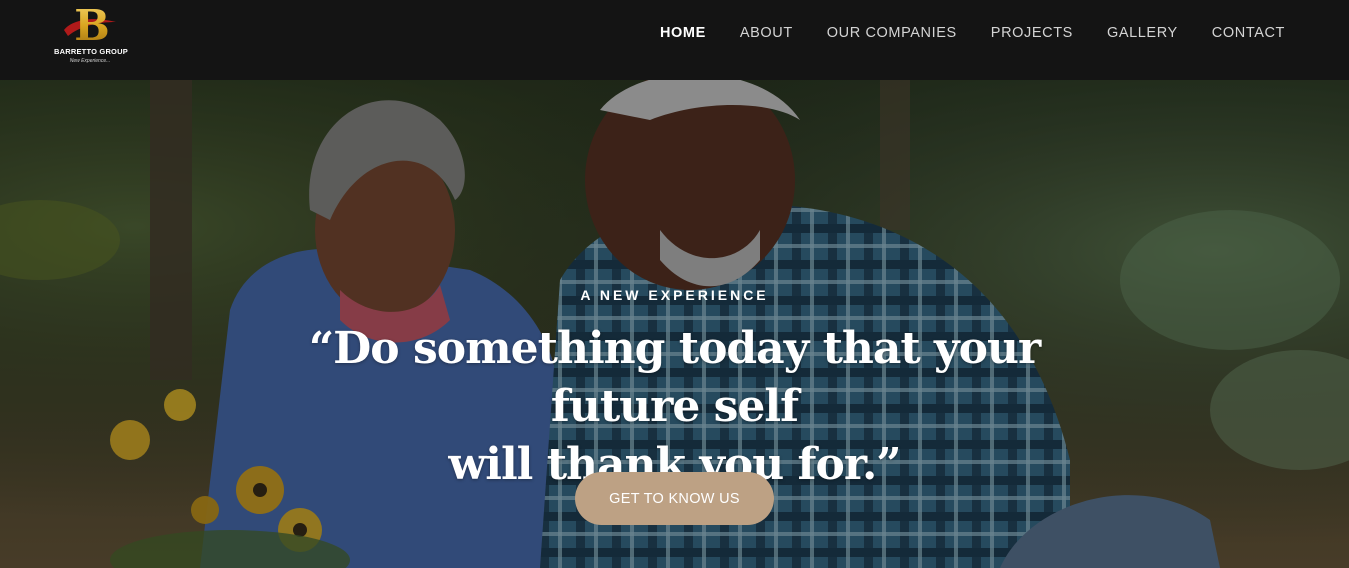 This screenshot has height=568, width=1349. I want to click on svg-text: B, so click(92, 24).